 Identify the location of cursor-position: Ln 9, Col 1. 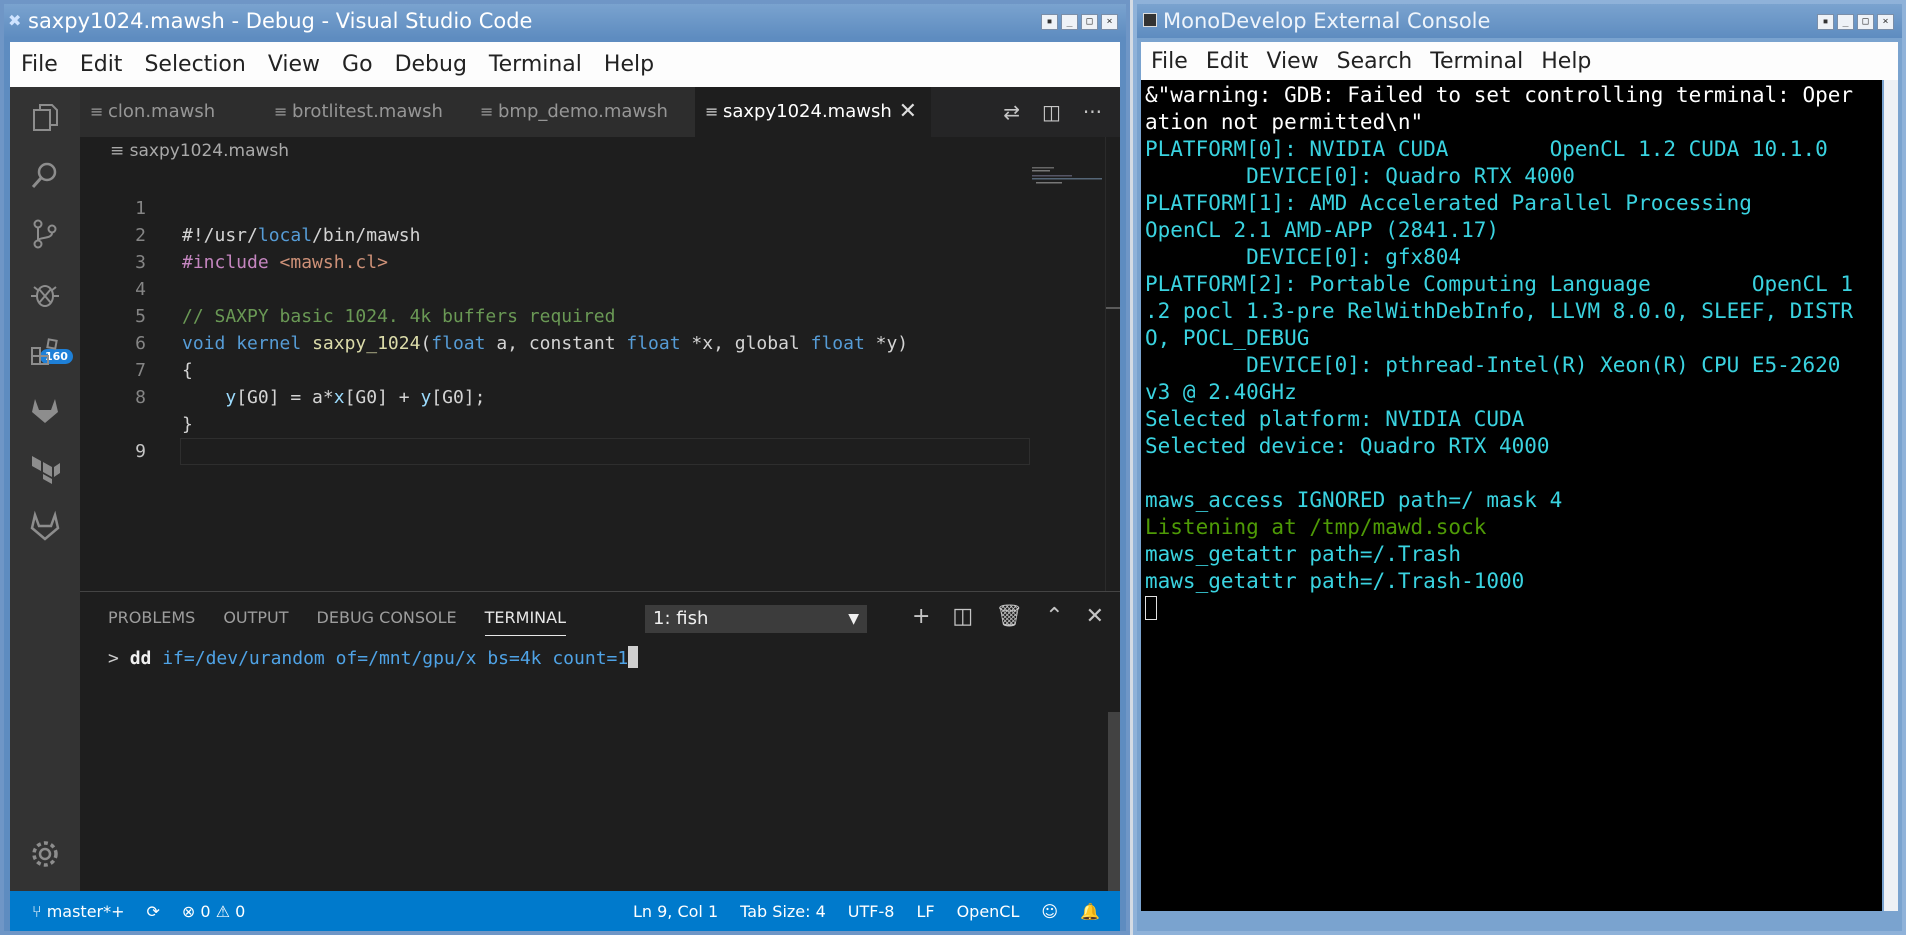
(675, 911).